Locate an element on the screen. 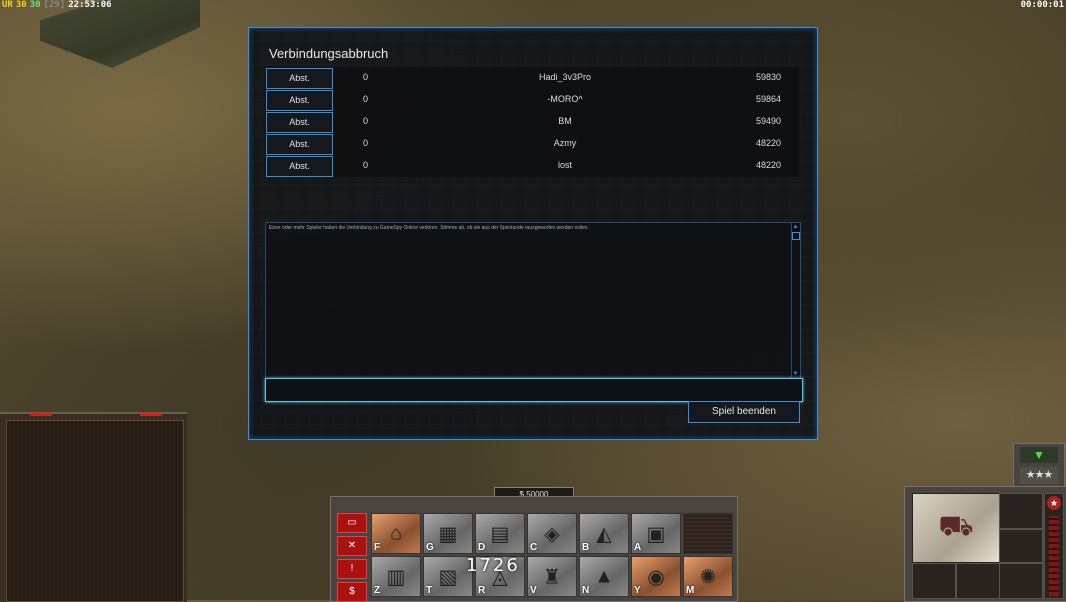 This screenshot has height=602, width=1066. toggle-panel: ▼ ★★★ is located at coordinates (1039, 466).